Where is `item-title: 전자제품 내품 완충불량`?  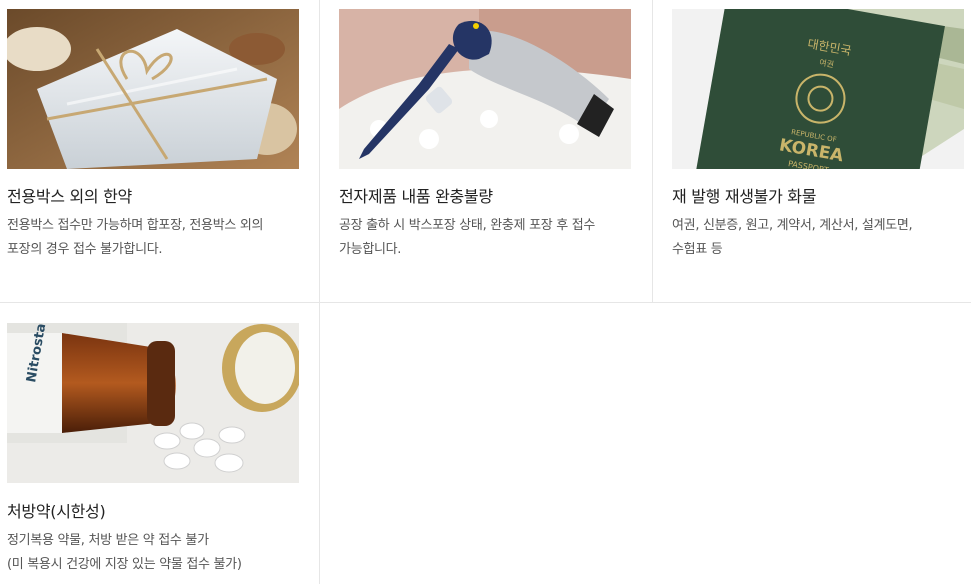 item-title: 전자제품 내품 완충불량 is located at coordinates (416, 196).